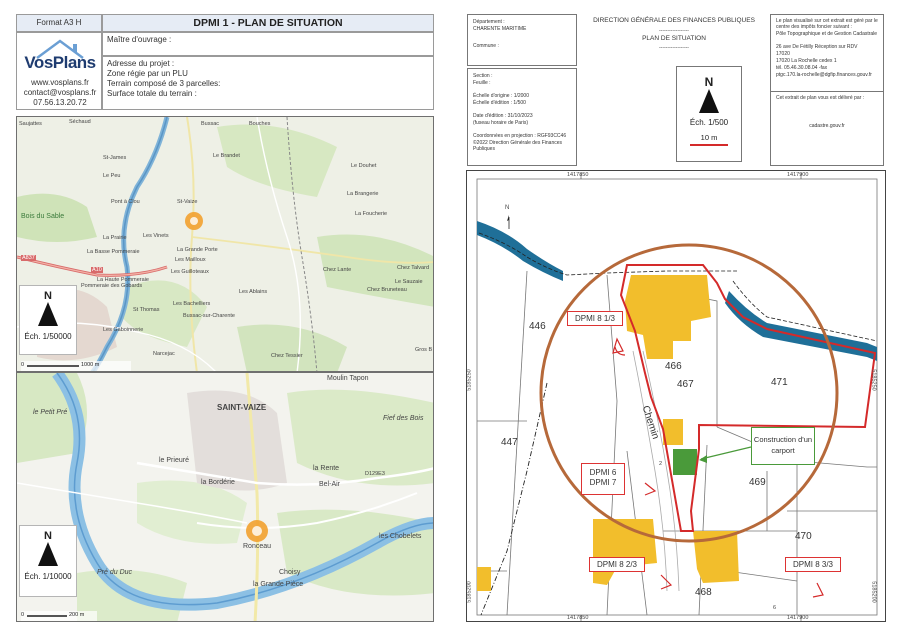  What do you see at coordinates (164, 83) in the screenshot?
I see `parcels-text: Terrain composé de 3 parcelles:` at bounding box center [164, 83].